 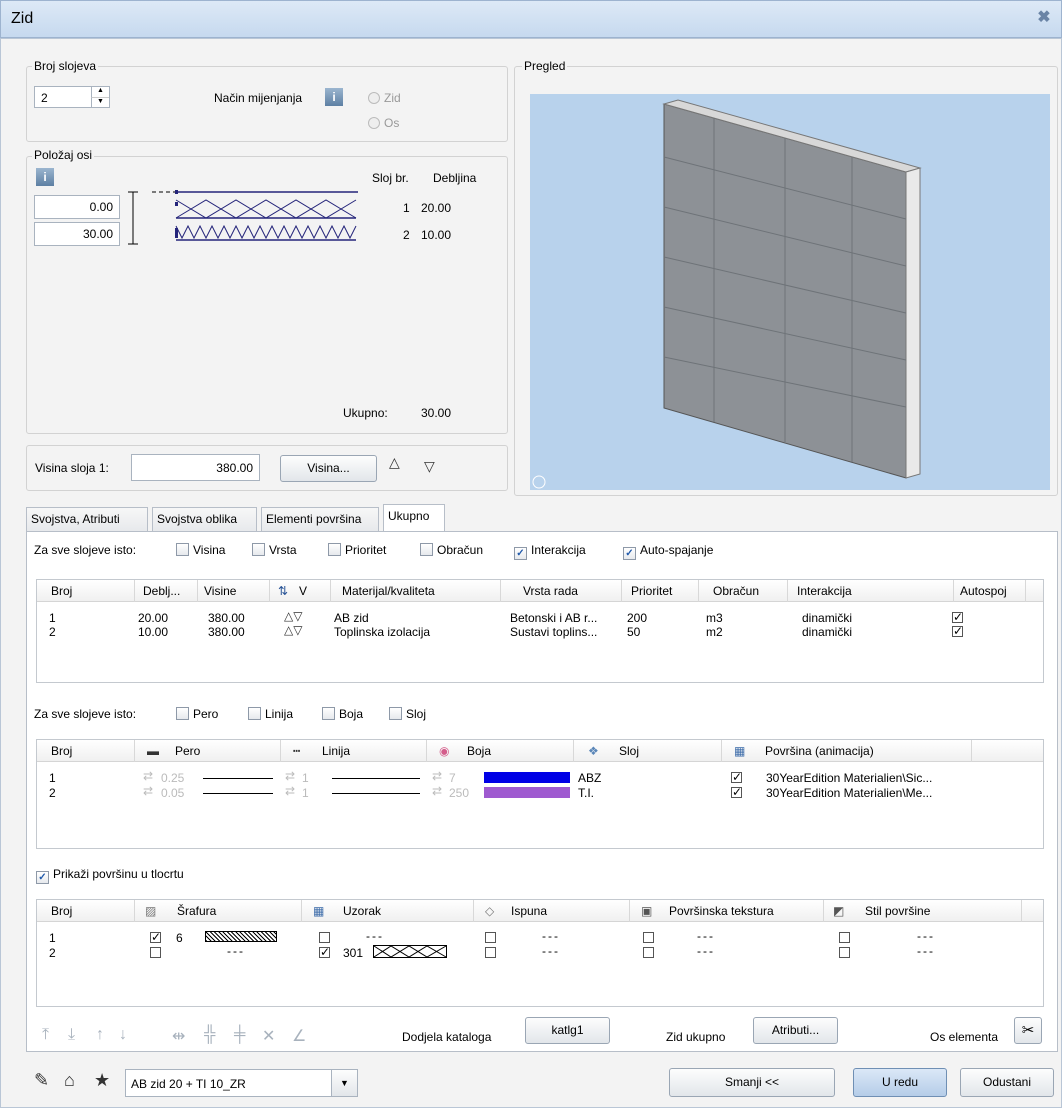 I want to click on chevron-down-icon: ▼, so click(x=344, y=1083).